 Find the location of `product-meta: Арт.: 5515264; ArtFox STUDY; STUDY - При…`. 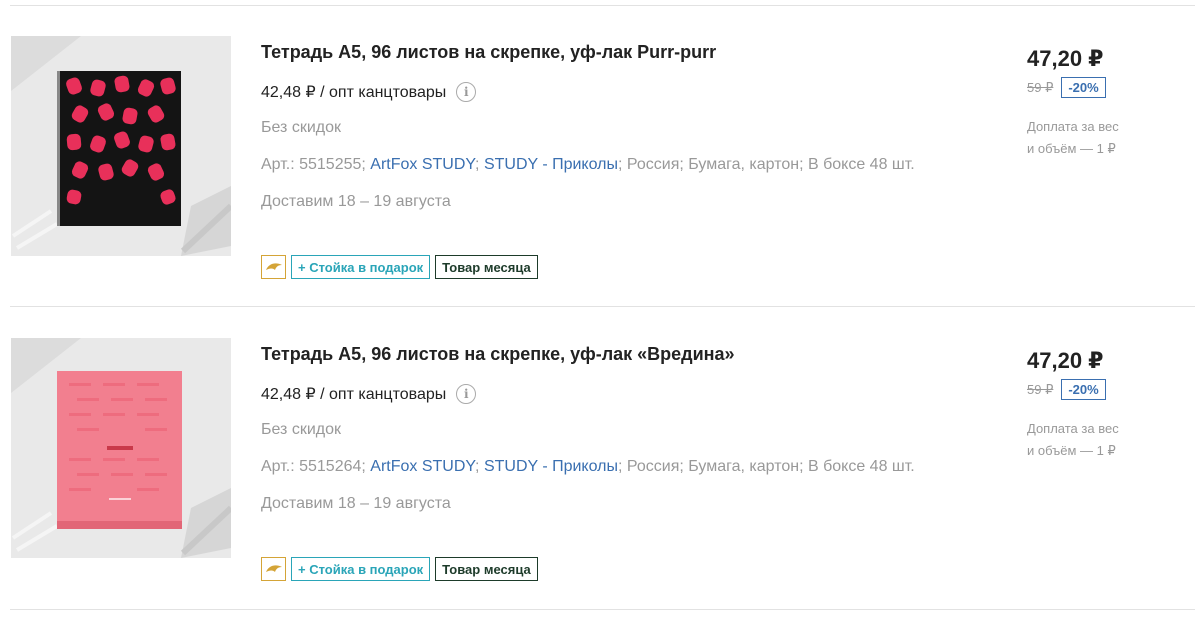

product-meta: Арт.: 5515264; ArtFox STUDY; STUDY - При… is located at coordinates (588, 466).